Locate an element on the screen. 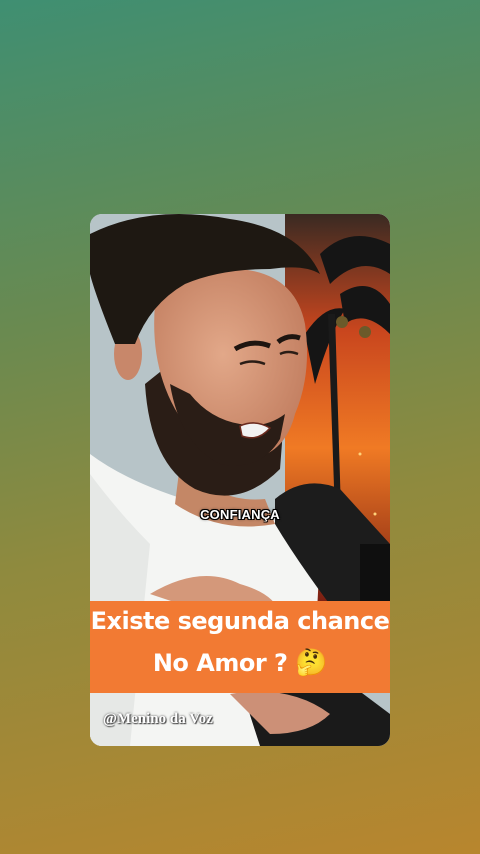 The height and width of the screenshot is (854, 480). headline-line-2-text: No Amor ? is located at coordinates (220, 663).